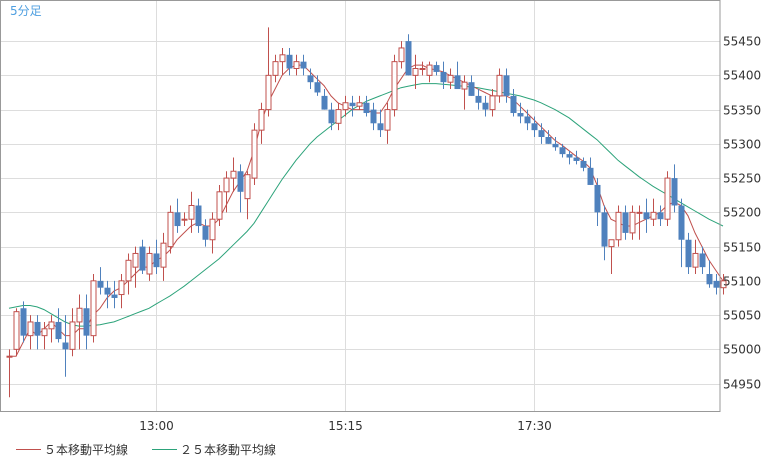 The image size is (784, 466). Describe the element at coordinates (742, 76) in the screenshot. I see `y-tick-label: 55400` at that location.